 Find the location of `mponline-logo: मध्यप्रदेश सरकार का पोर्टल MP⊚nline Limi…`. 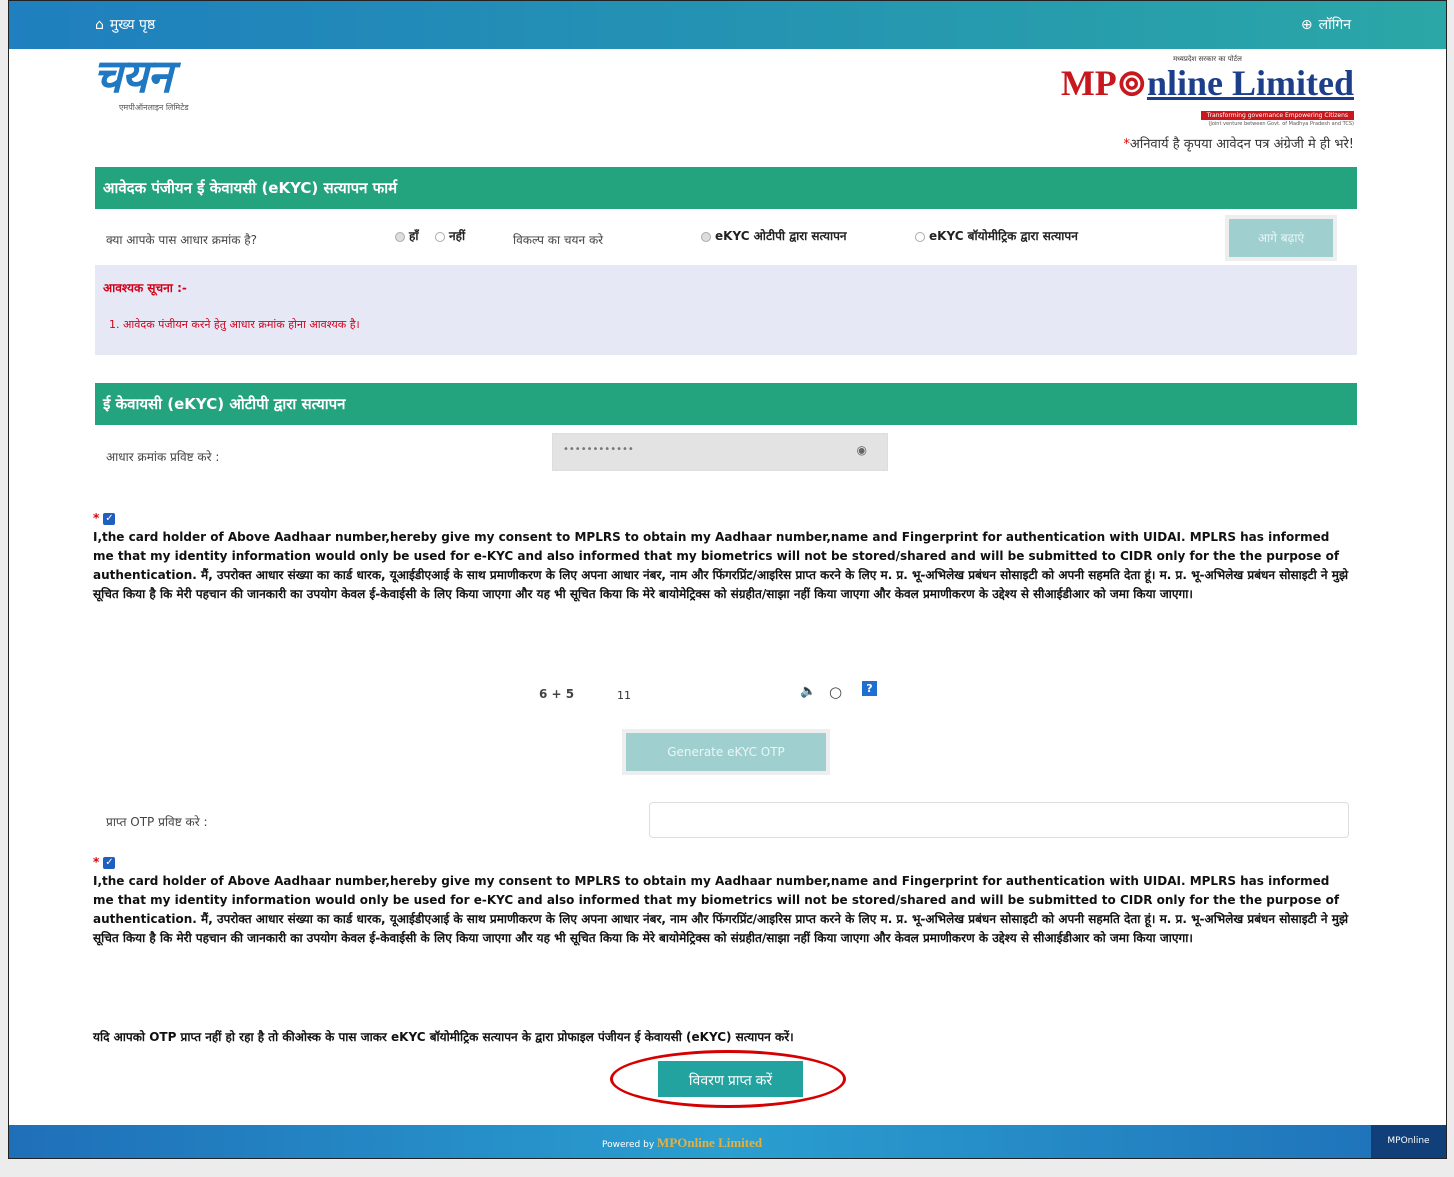

mponline-logo: मध्यप्रदेश सरकार का पोर्टल MP⊚nline Limi… is located at coordinates (1207, 91).